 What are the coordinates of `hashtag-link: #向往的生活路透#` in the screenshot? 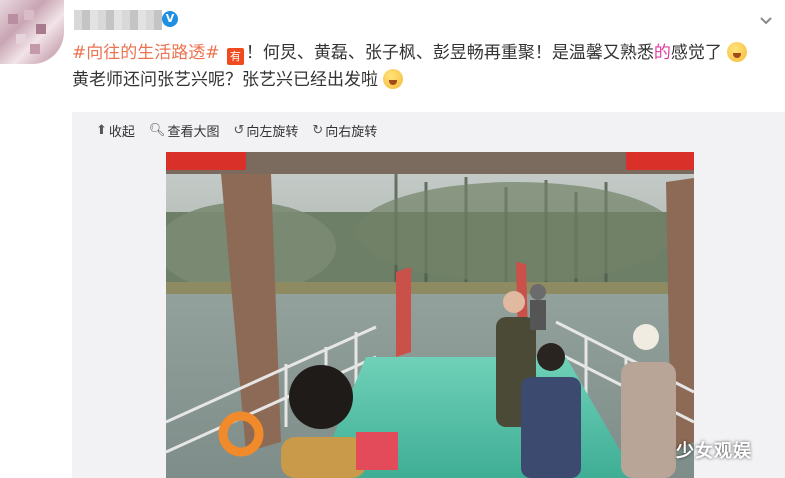 It's located at (146, 53).